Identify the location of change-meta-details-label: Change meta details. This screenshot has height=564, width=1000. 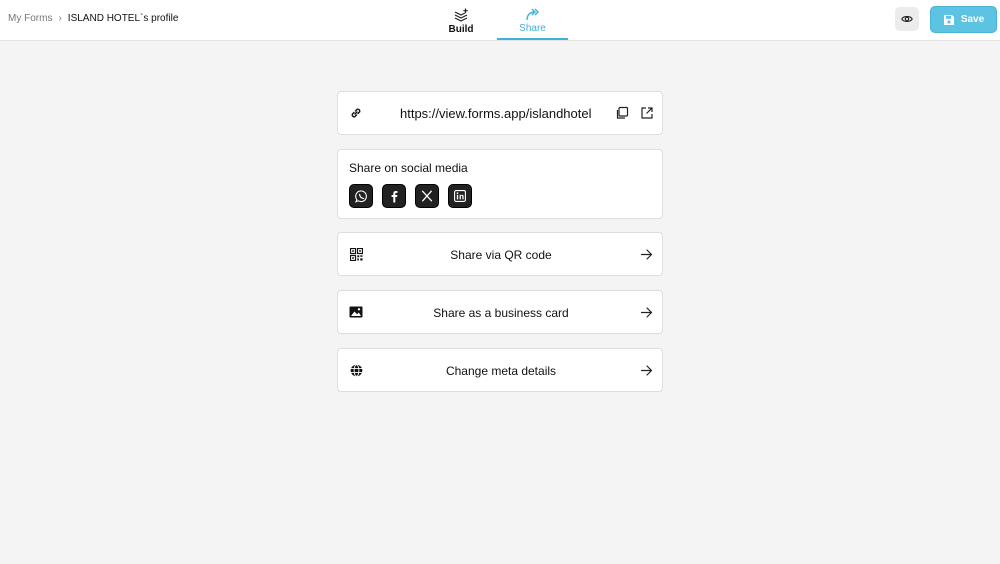
(501, 371).